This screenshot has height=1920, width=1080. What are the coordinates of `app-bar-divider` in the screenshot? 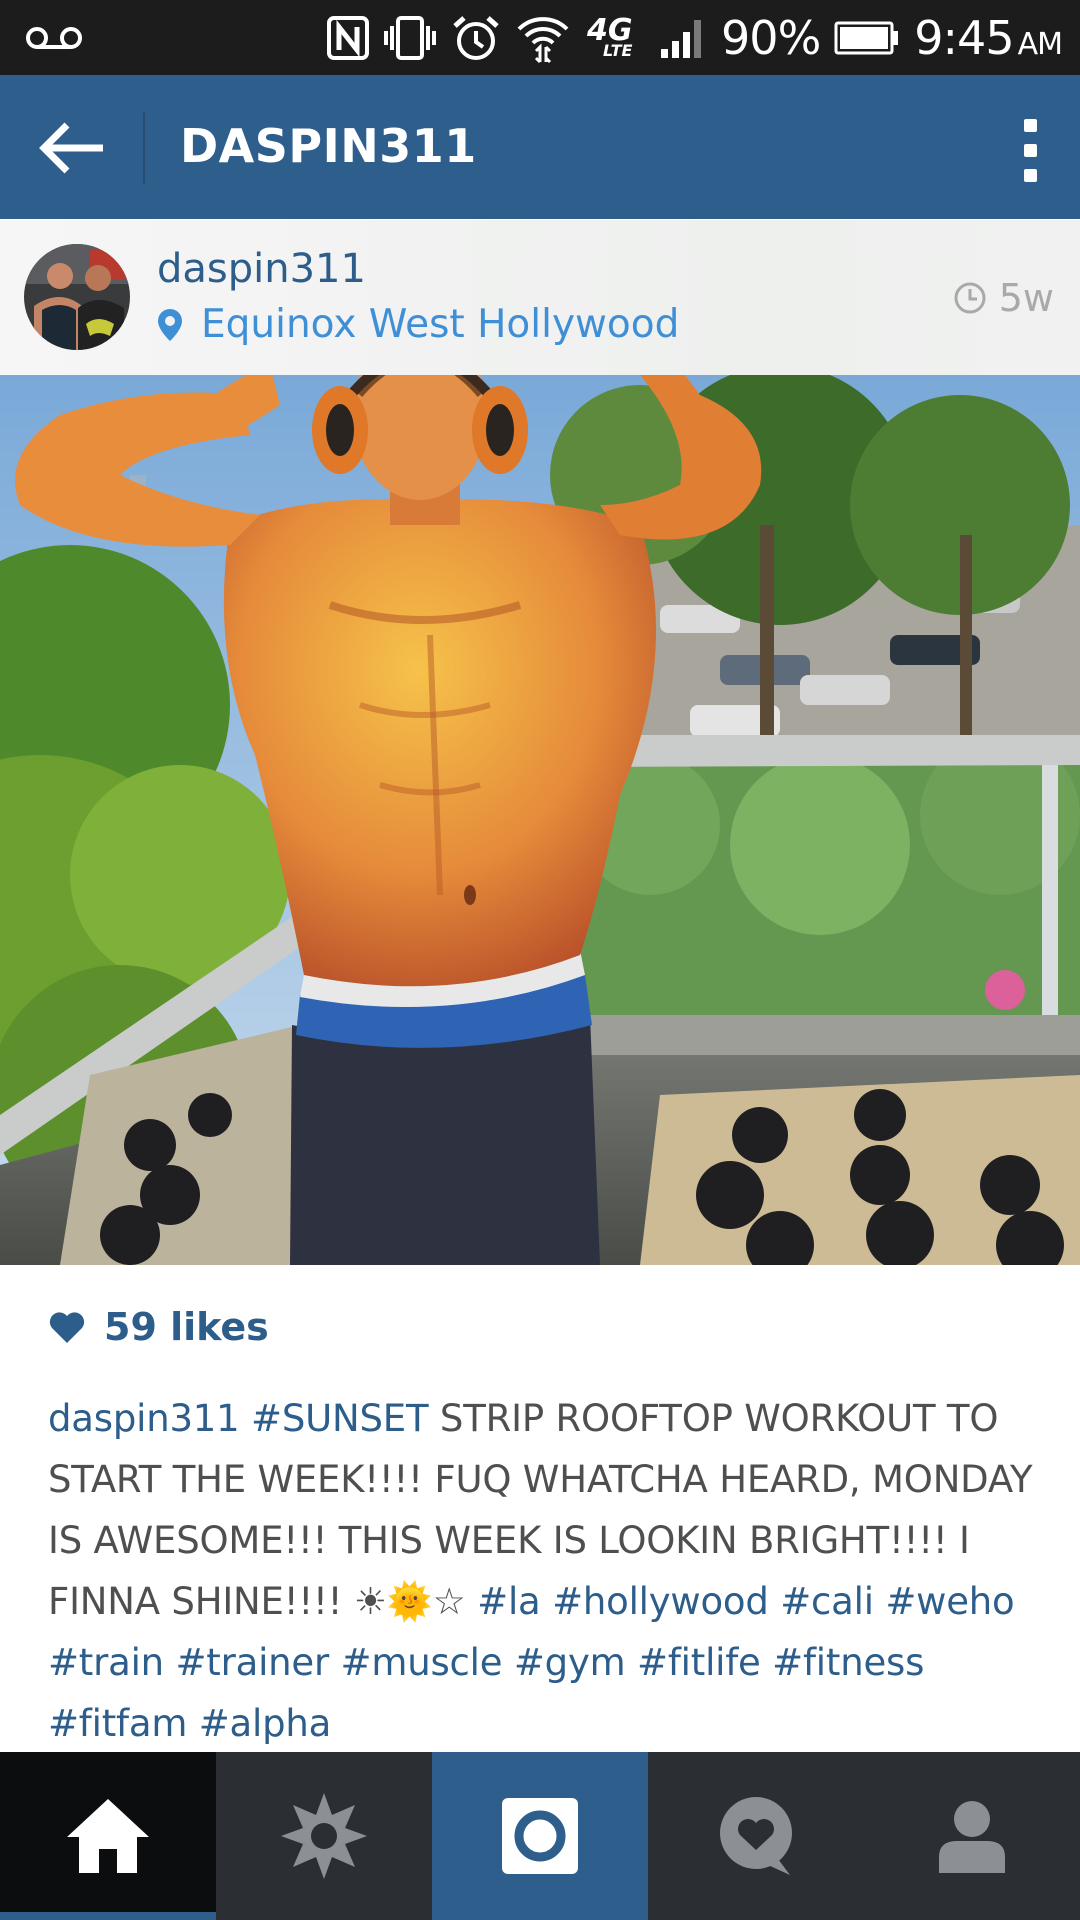 It's located at (144, 148).